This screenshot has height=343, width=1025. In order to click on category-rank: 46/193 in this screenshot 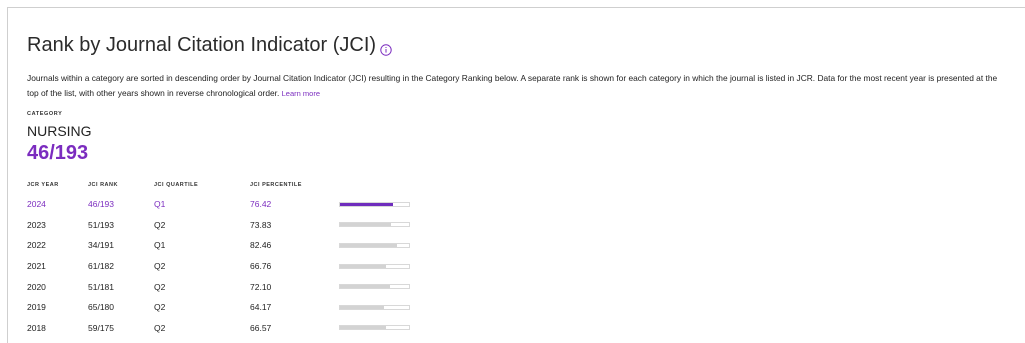, I will do `click(58, 153)`.